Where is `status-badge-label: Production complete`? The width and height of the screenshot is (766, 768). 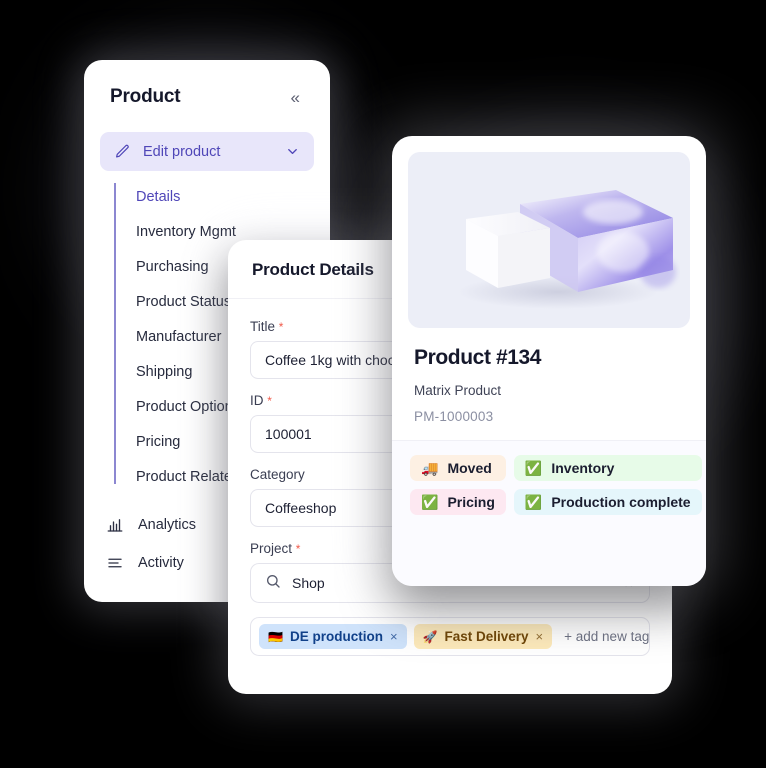 status-badge-label: Production complete is located at coordinates (621, 502).